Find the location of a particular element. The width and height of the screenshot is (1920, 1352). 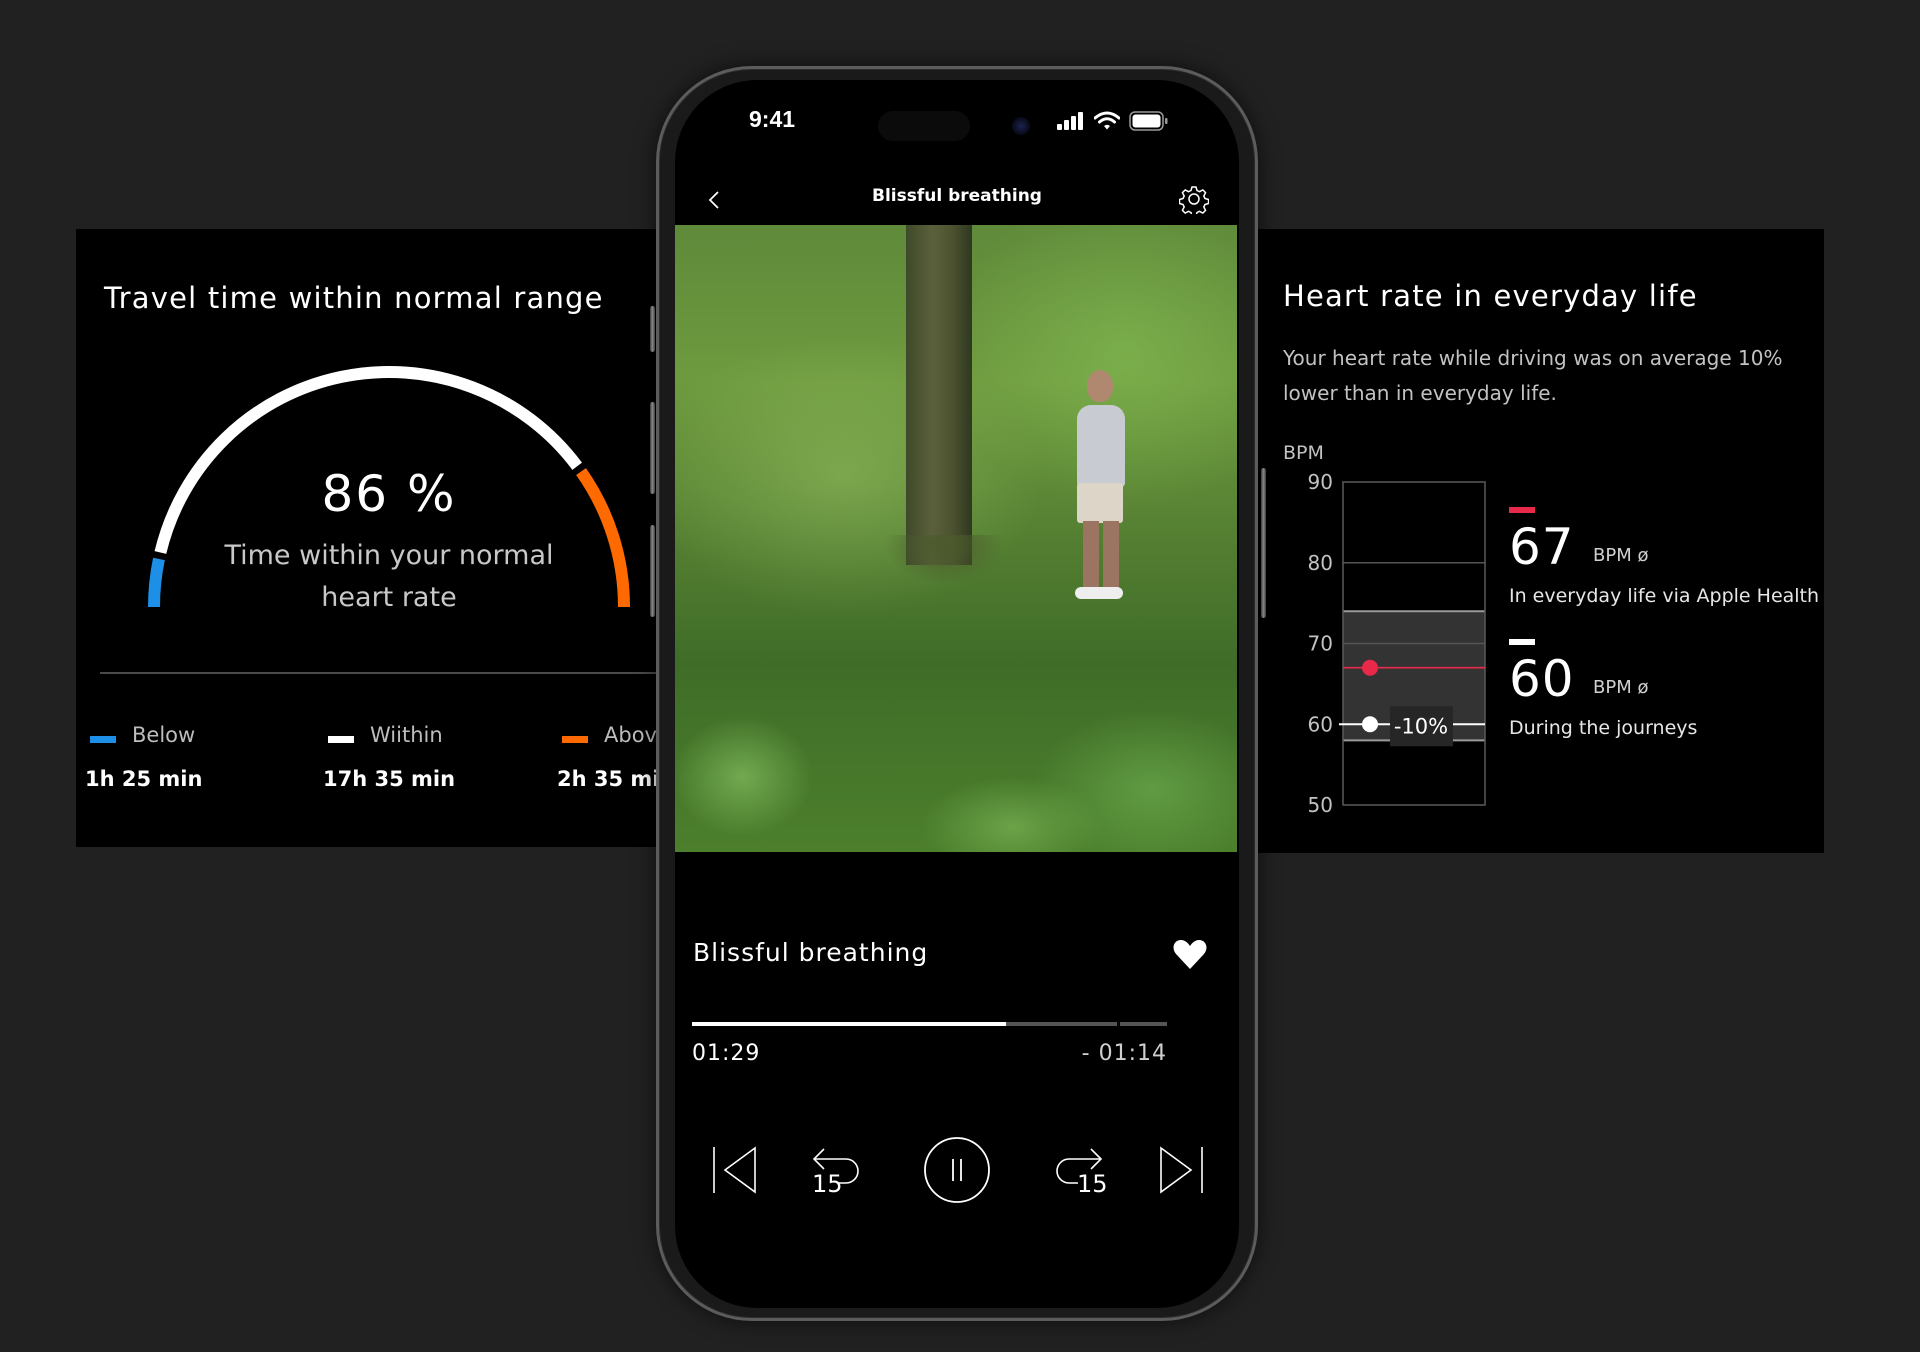

gauge-segment-within is located at coordinates (368, 460).